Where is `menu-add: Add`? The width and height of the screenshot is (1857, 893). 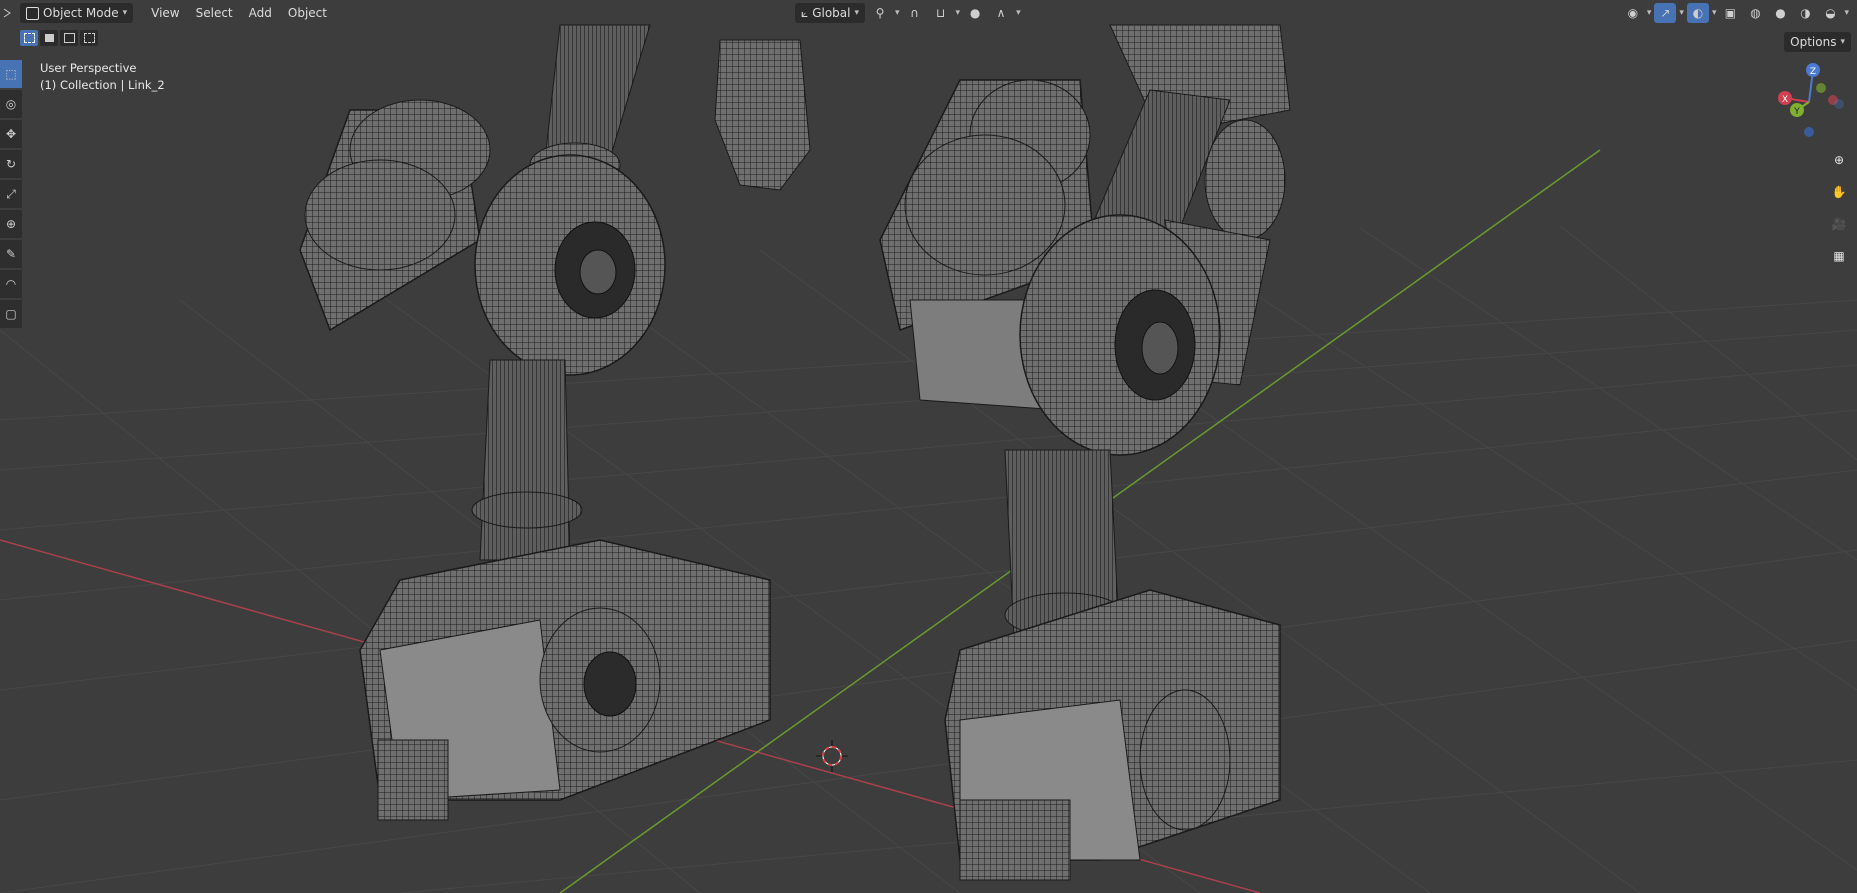 menu-add: Add is located at coordinates (260, 13).